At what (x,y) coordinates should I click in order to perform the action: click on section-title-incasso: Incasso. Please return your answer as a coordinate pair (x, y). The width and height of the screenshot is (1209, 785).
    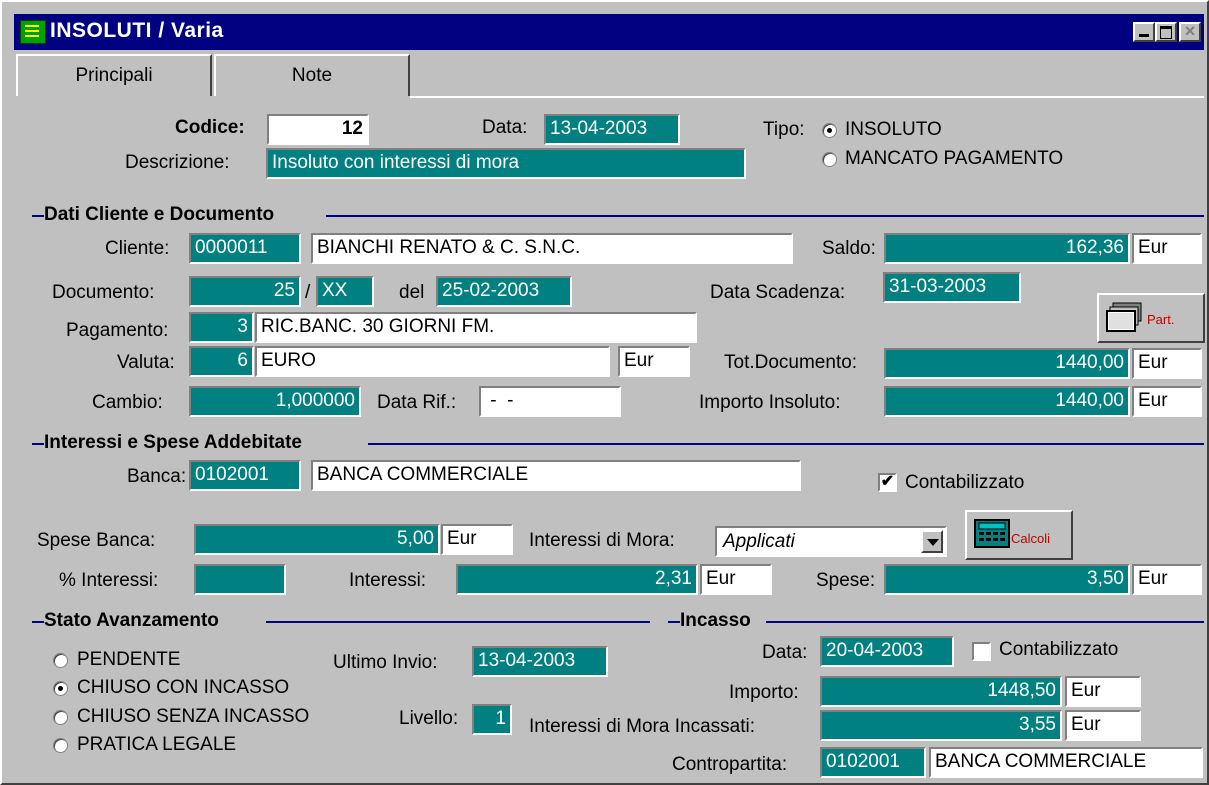
    Looking at the image, I should click on (715, 620).